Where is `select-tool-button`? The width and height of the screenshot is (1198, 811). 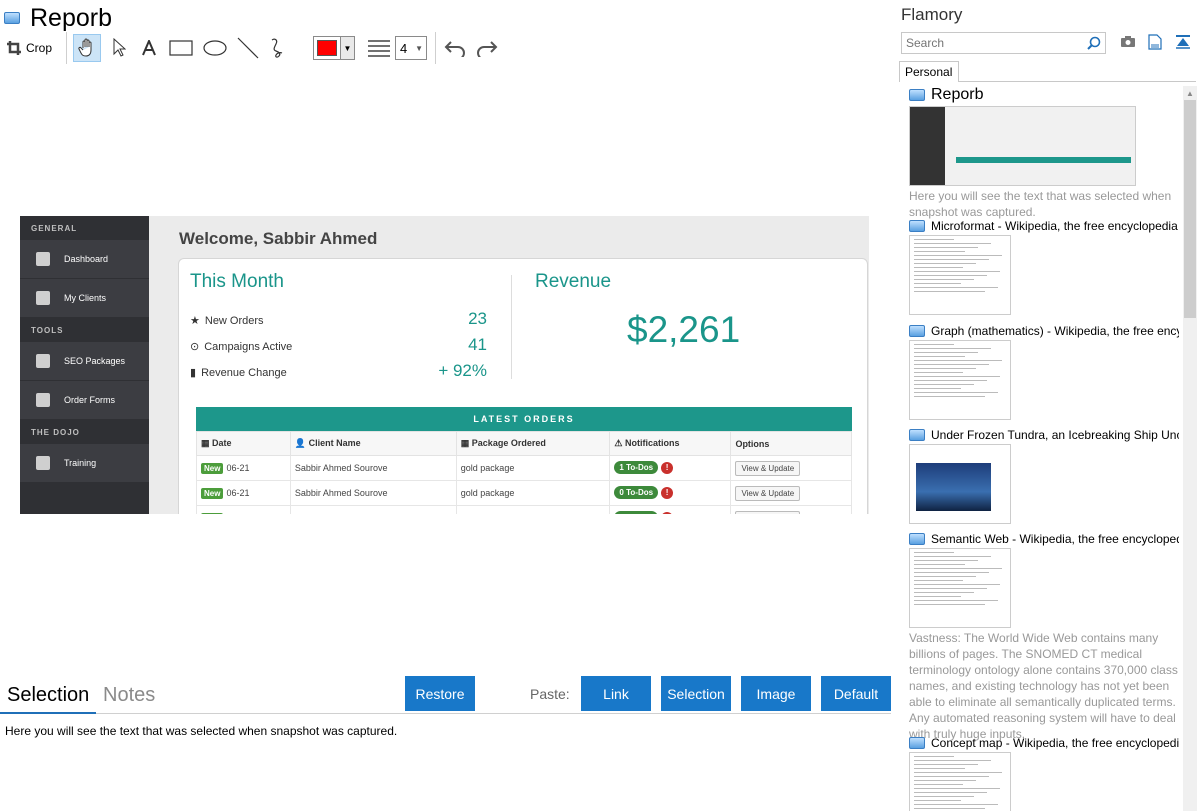
select-tool-button is located at coordinates (119, 48).